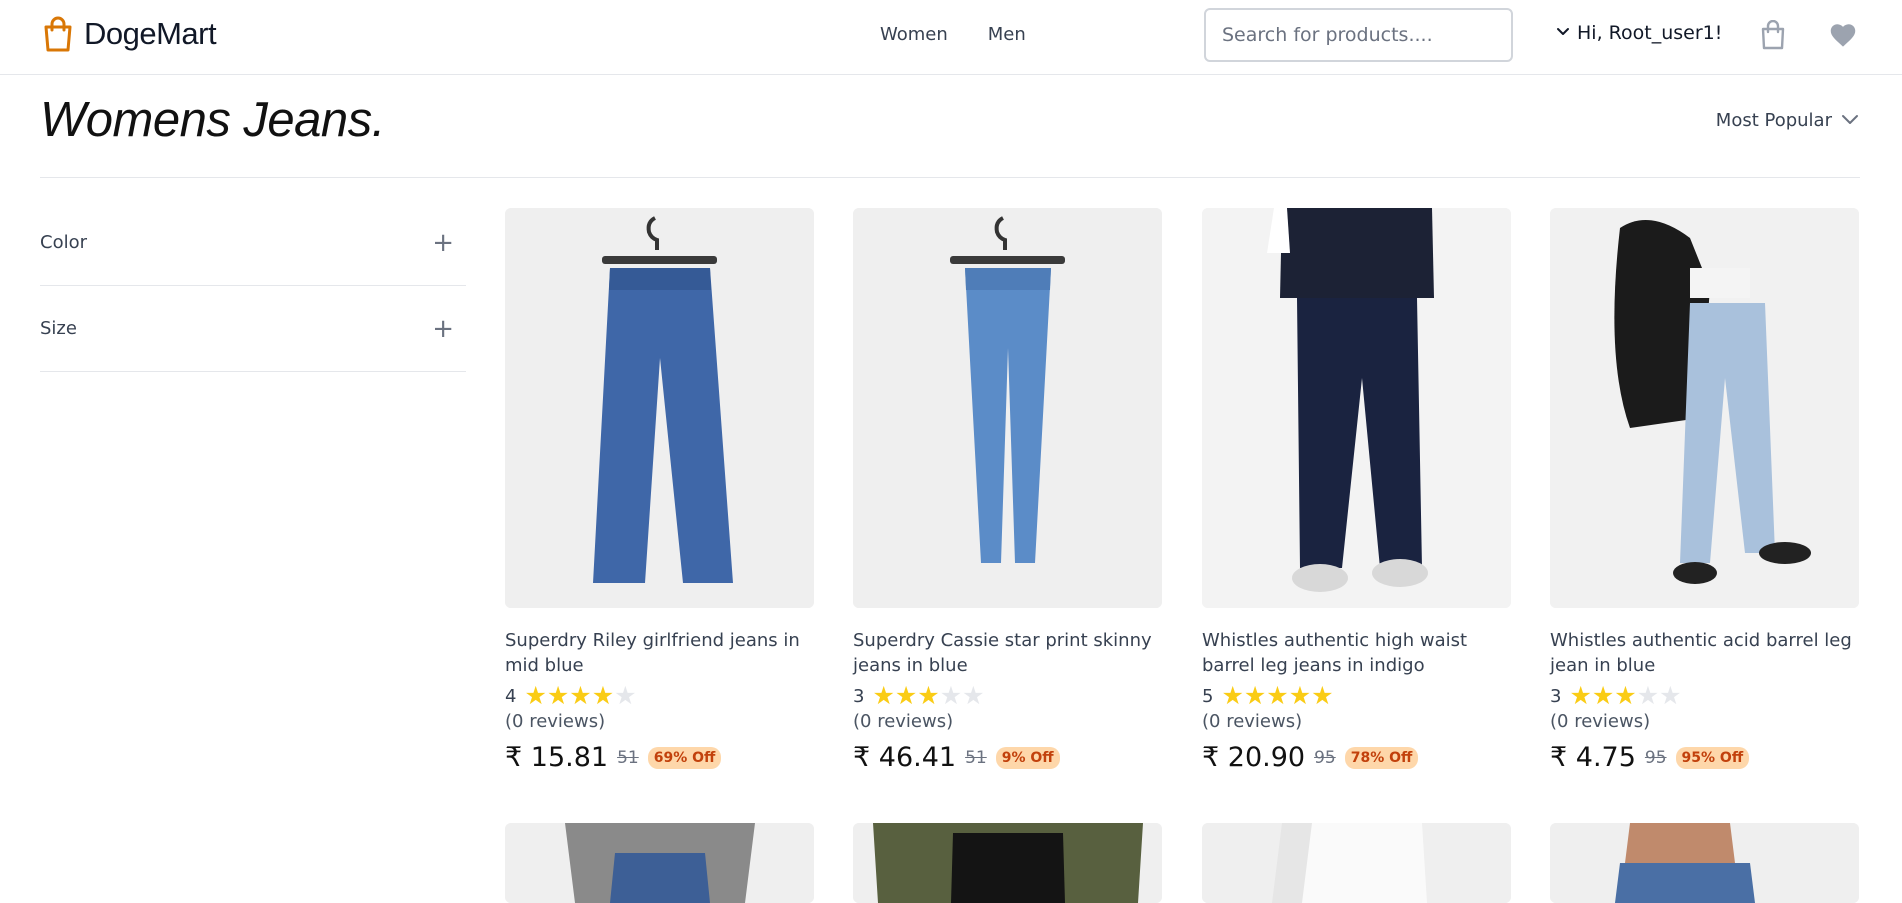 Image resolution: width=1902 pixels, height=903 pixels. What do you see at coordinates (917, 757) in the screenshot?
I see `price-value: 46.41` at bounding box center [917, 757].